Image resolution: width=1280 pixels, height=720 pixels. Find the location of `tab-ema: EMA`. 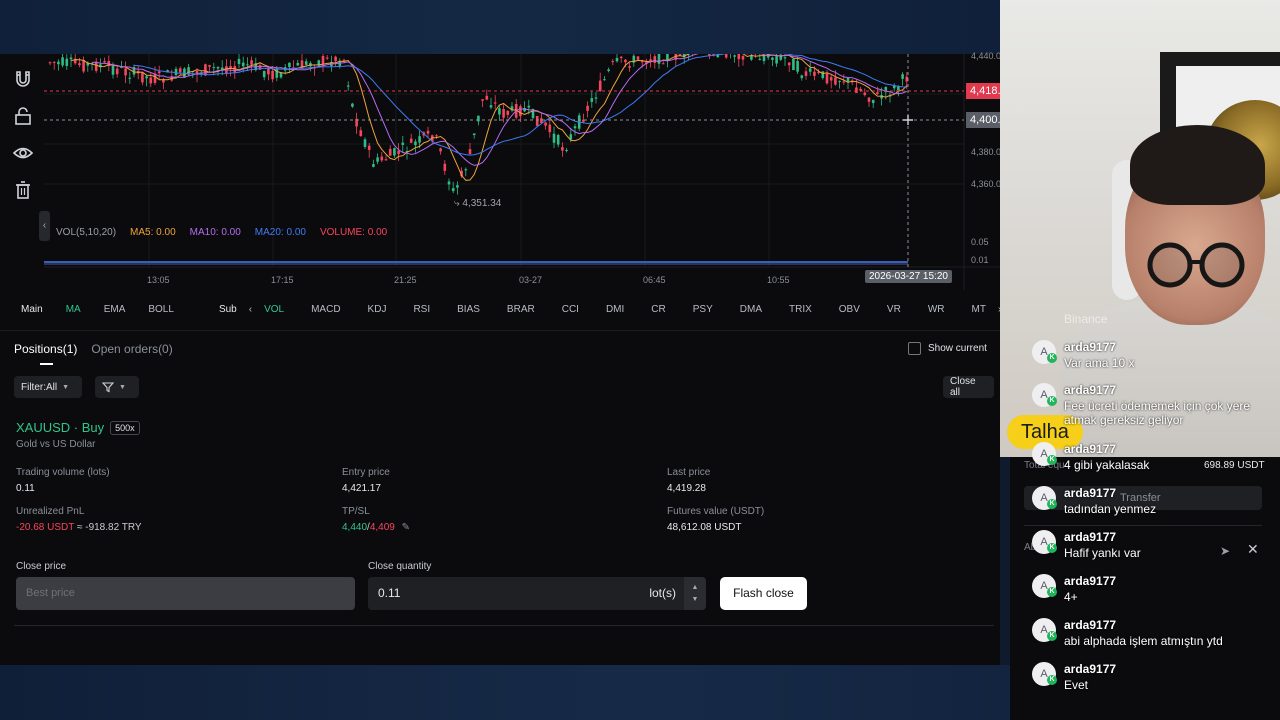

tab-ema: EMA is located at coordinates (115, 309).